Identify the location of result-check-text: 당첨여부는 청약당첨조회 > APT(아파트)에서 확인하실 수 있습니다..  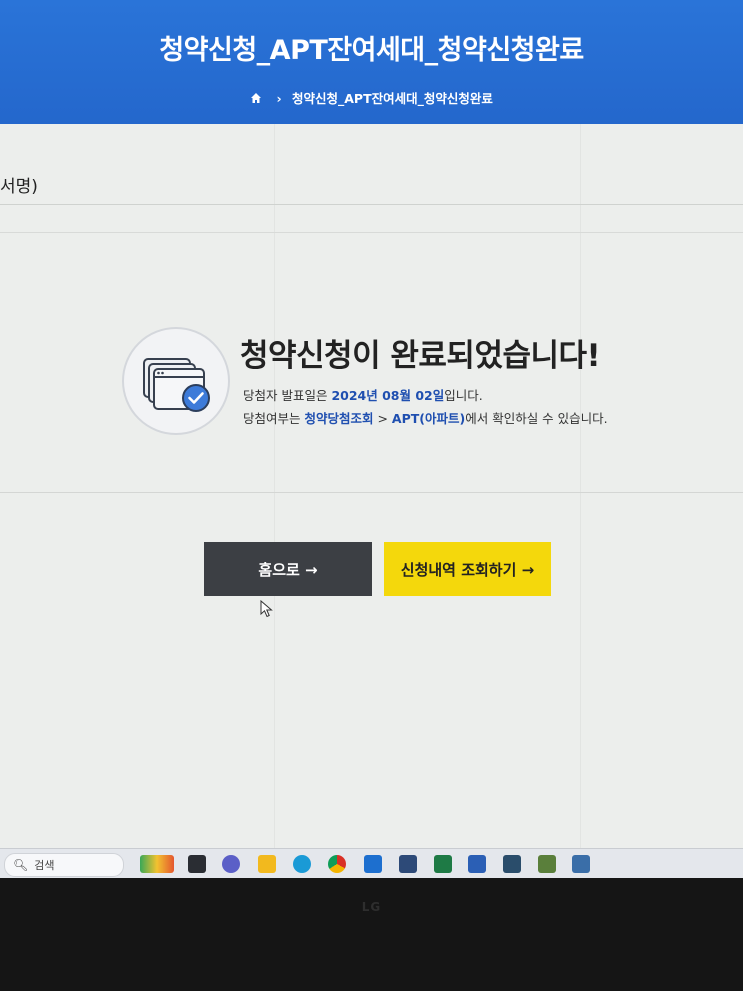
(425, 417).